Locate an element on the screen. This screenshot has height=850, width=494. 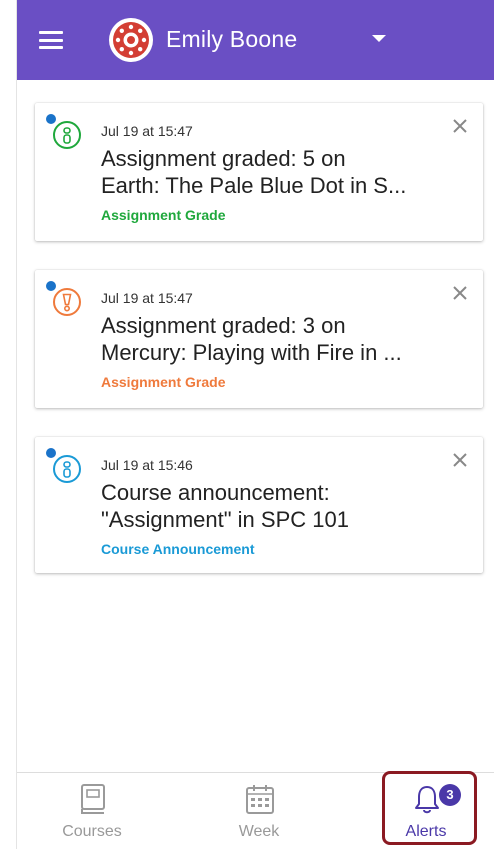
hamburger-icon is located at coordinates (51, 40).